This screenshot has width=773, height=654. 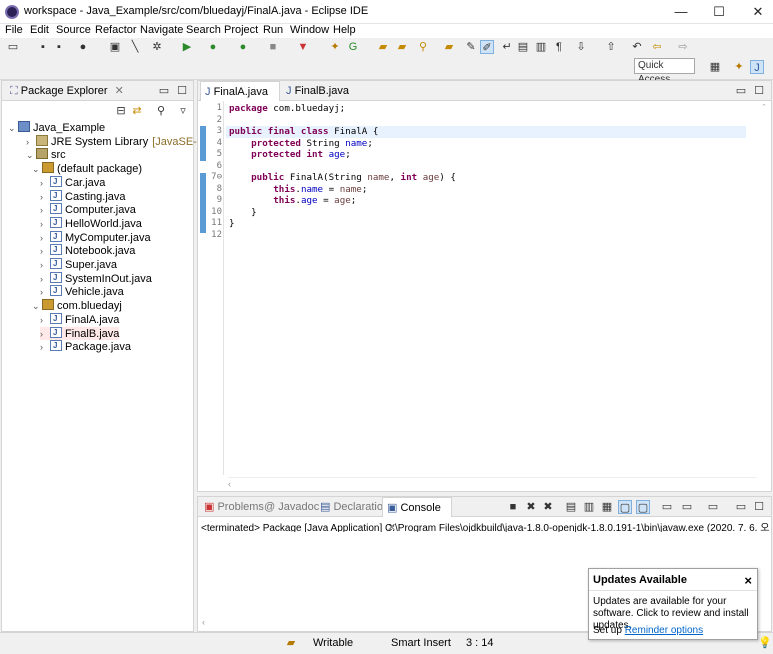 What do you see at coordinates (73, 30) in the screenshot?
I see `menu-source: Source` at bounding box center [73, 30].